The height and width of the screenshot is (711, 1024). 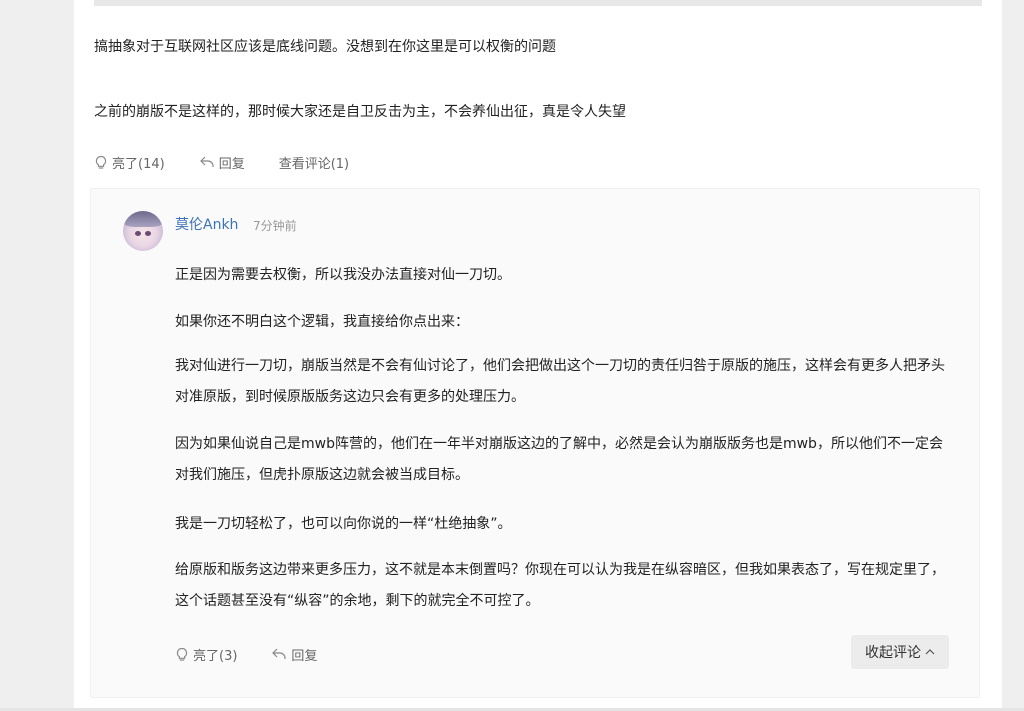 What do you see at coordinates (325, 47) in the screenshot?
I see `post-text-line-1: 搞抽象对于互联网社区应该是底线问题。没想到在你这里是可以权衡的问题` at bounding box center [325, 47].